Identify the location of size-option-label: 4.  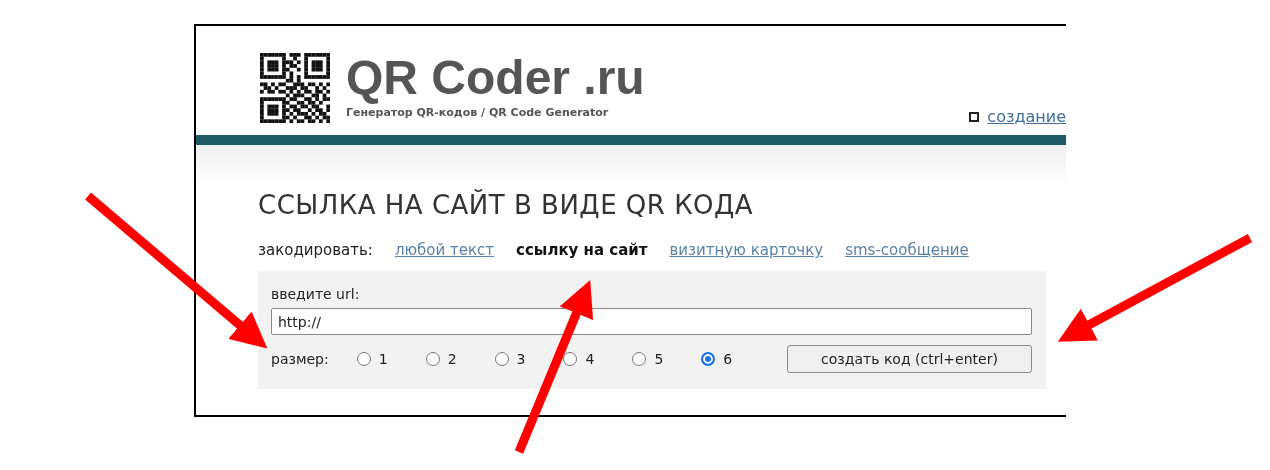
(590, 359).